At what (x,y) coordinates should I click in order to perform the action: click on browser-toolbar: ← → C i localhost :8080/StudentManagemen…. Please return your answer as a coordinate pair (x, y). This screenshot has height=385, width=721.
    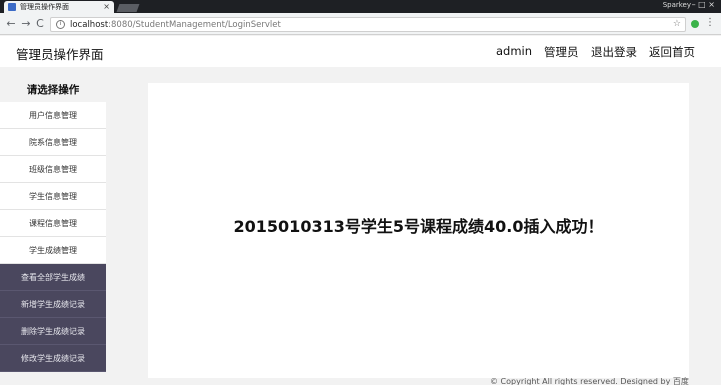
    Looking at the image, I should click on (360, 24).